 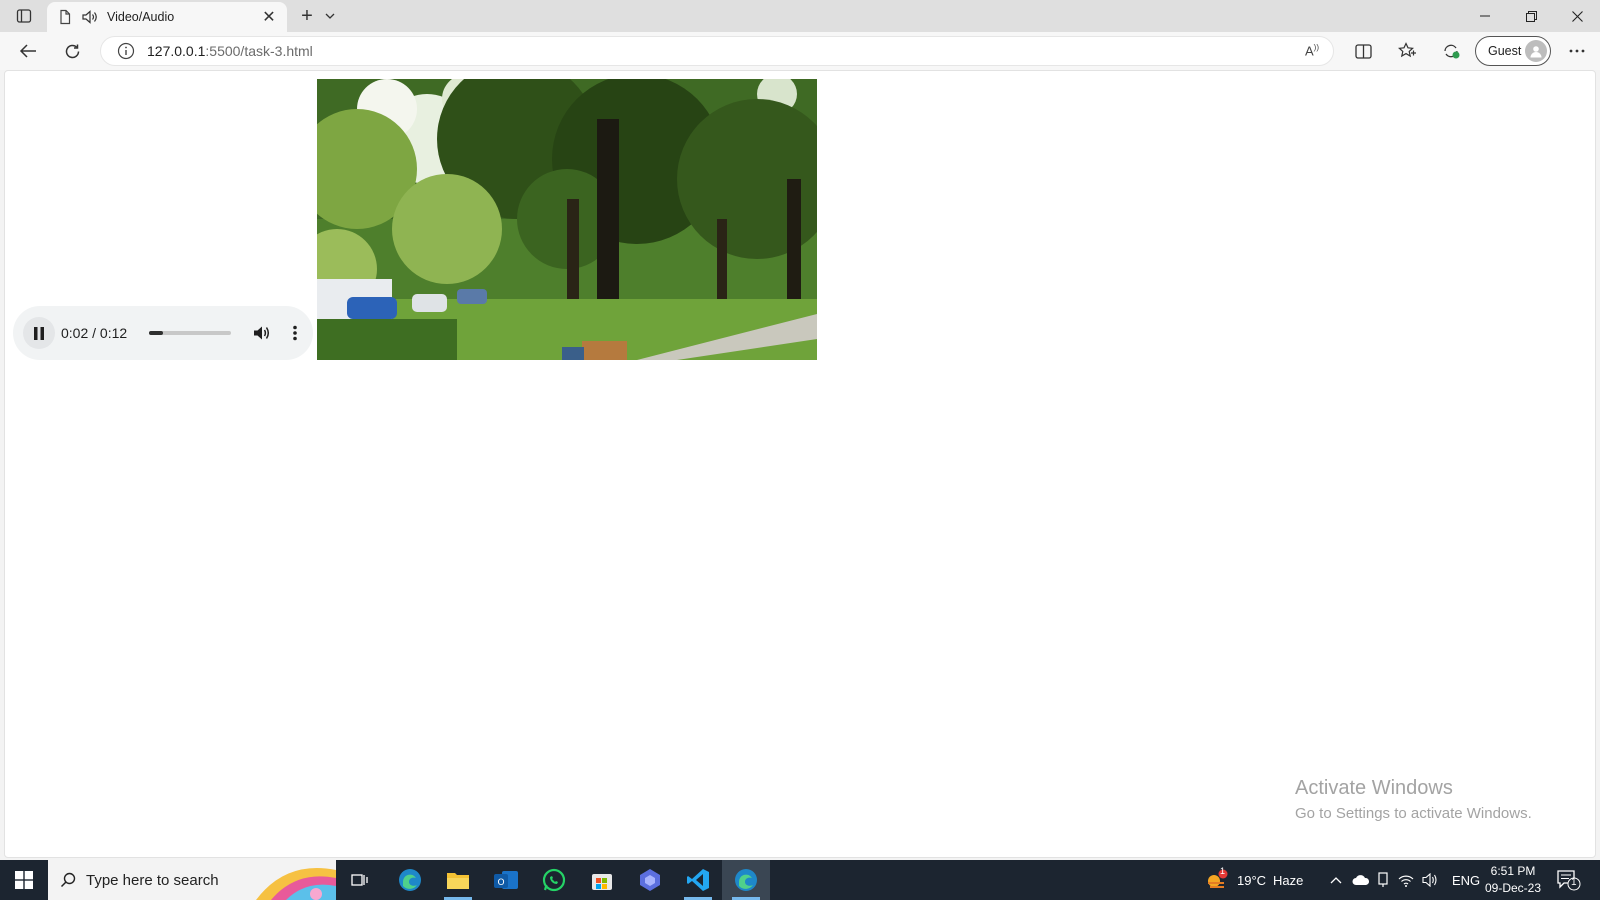 I want to click on power-automate-icon, so click(x=650, y=880).